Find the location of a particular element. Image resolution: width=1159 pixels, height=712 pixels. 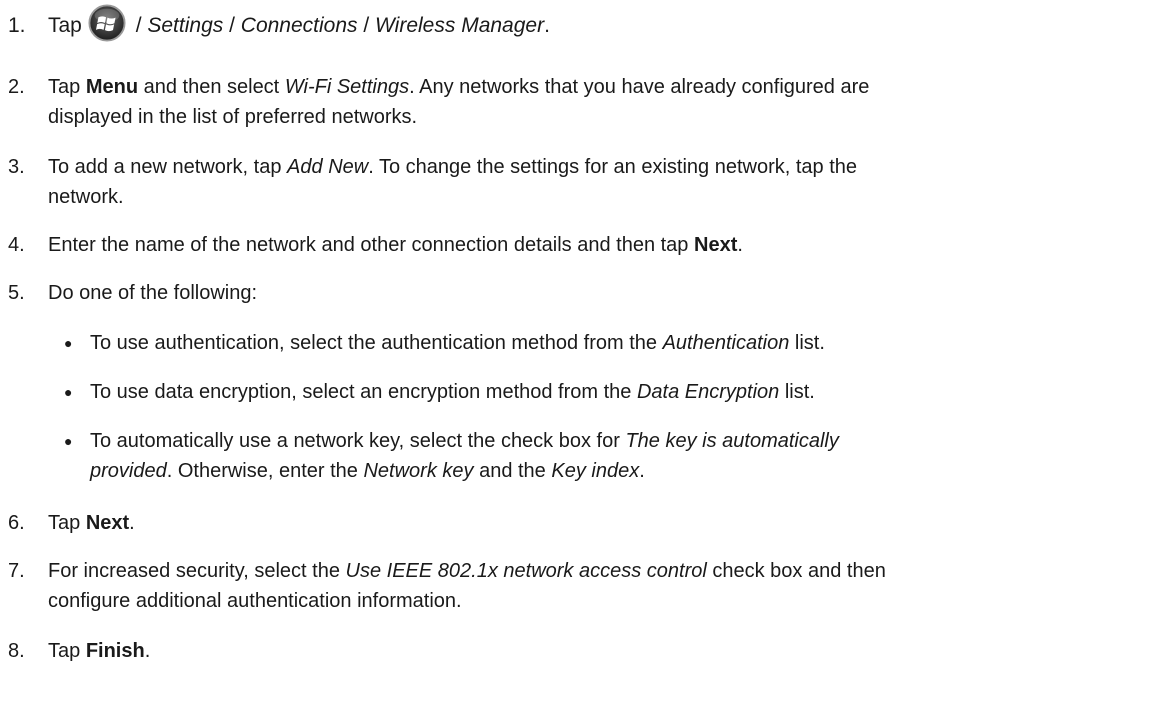

ui-term-network-key: Network key is located at coordinates (418, 471).